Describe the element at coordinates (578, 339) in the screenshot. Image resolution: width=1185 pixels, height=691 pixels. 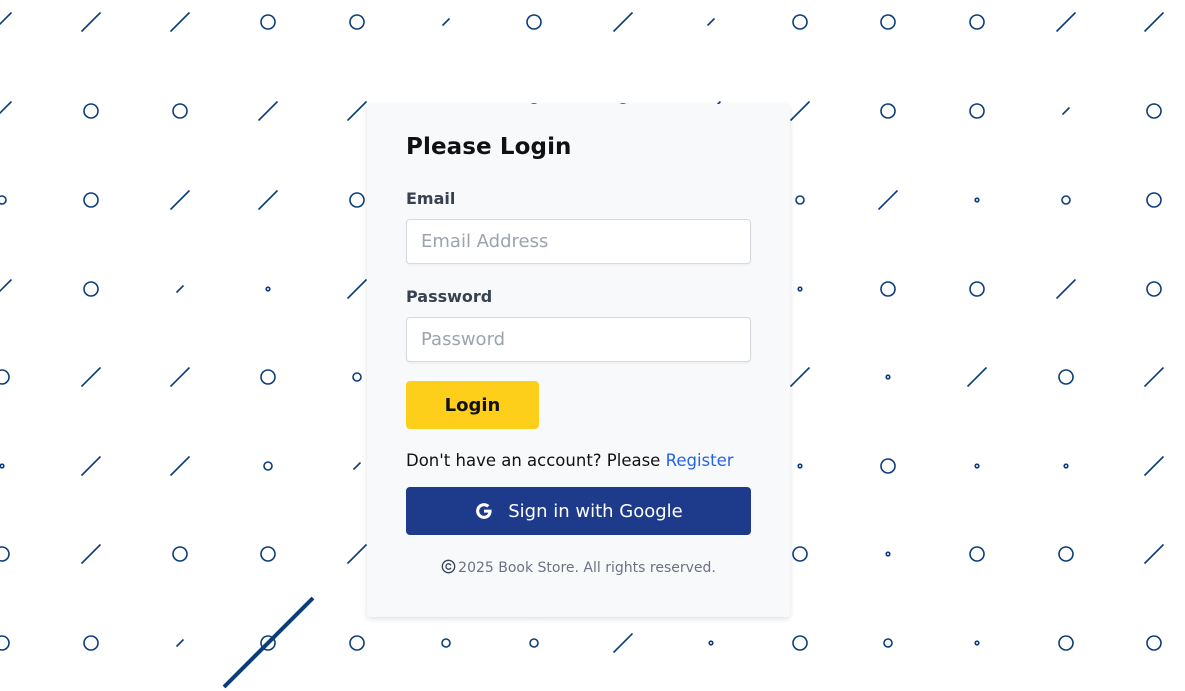
I see `password-field` at that location.